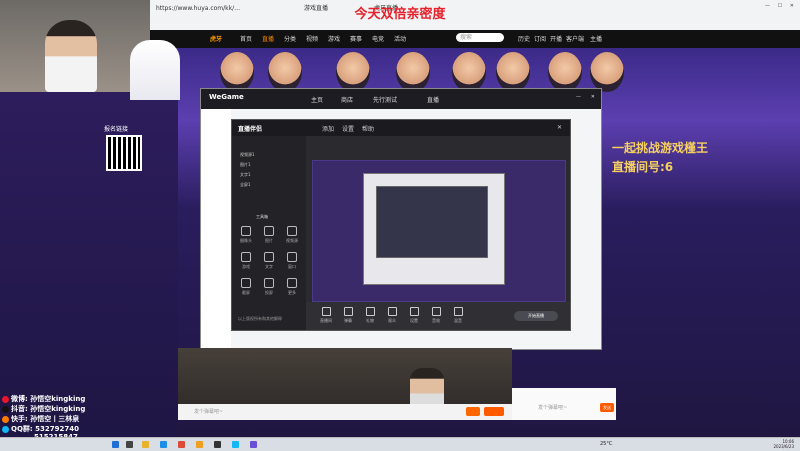 The image size is (800, 451). I want to click on banner-player-figure, so click(155, 70).